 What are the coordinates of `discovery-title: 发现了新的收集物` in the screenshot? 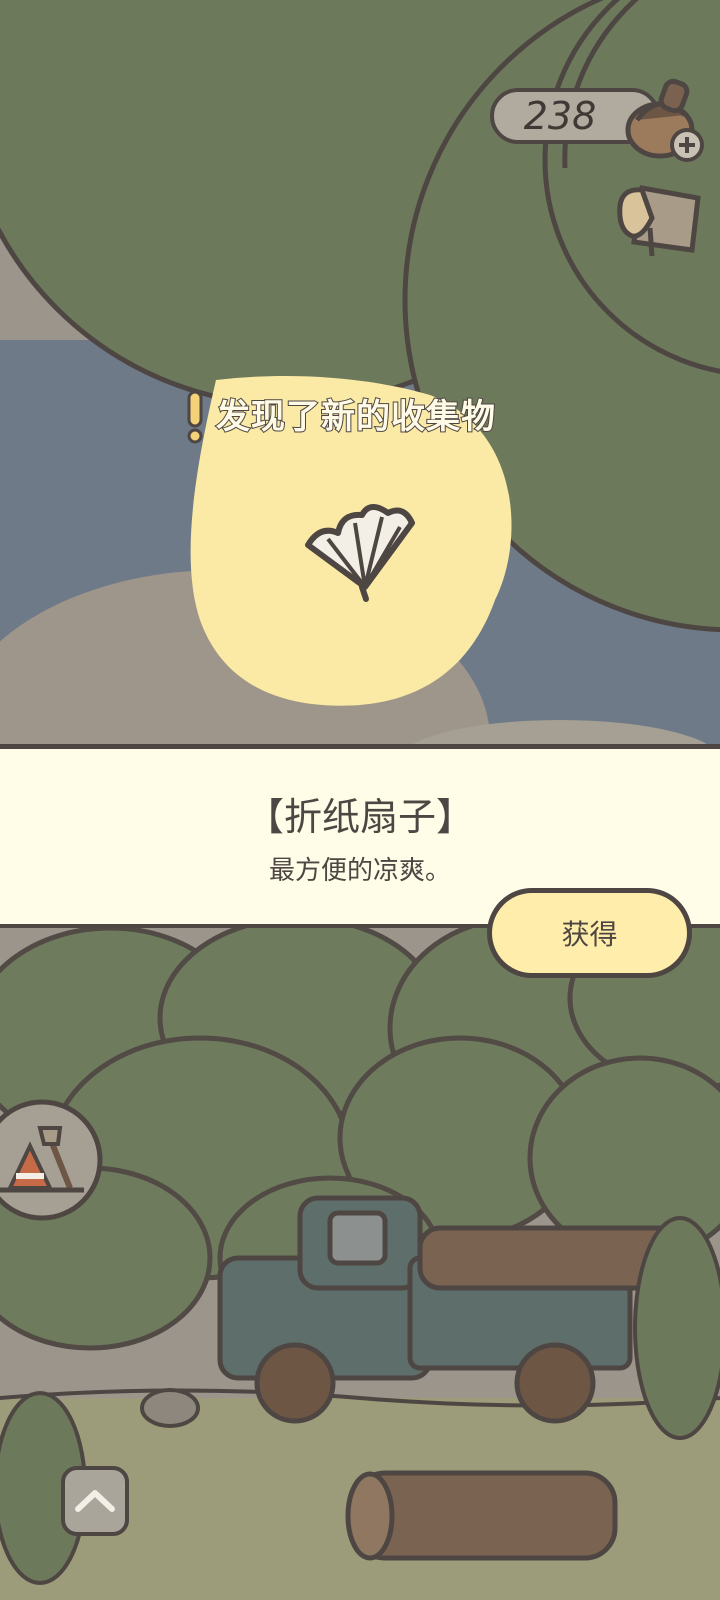 It's located at (355, 417).